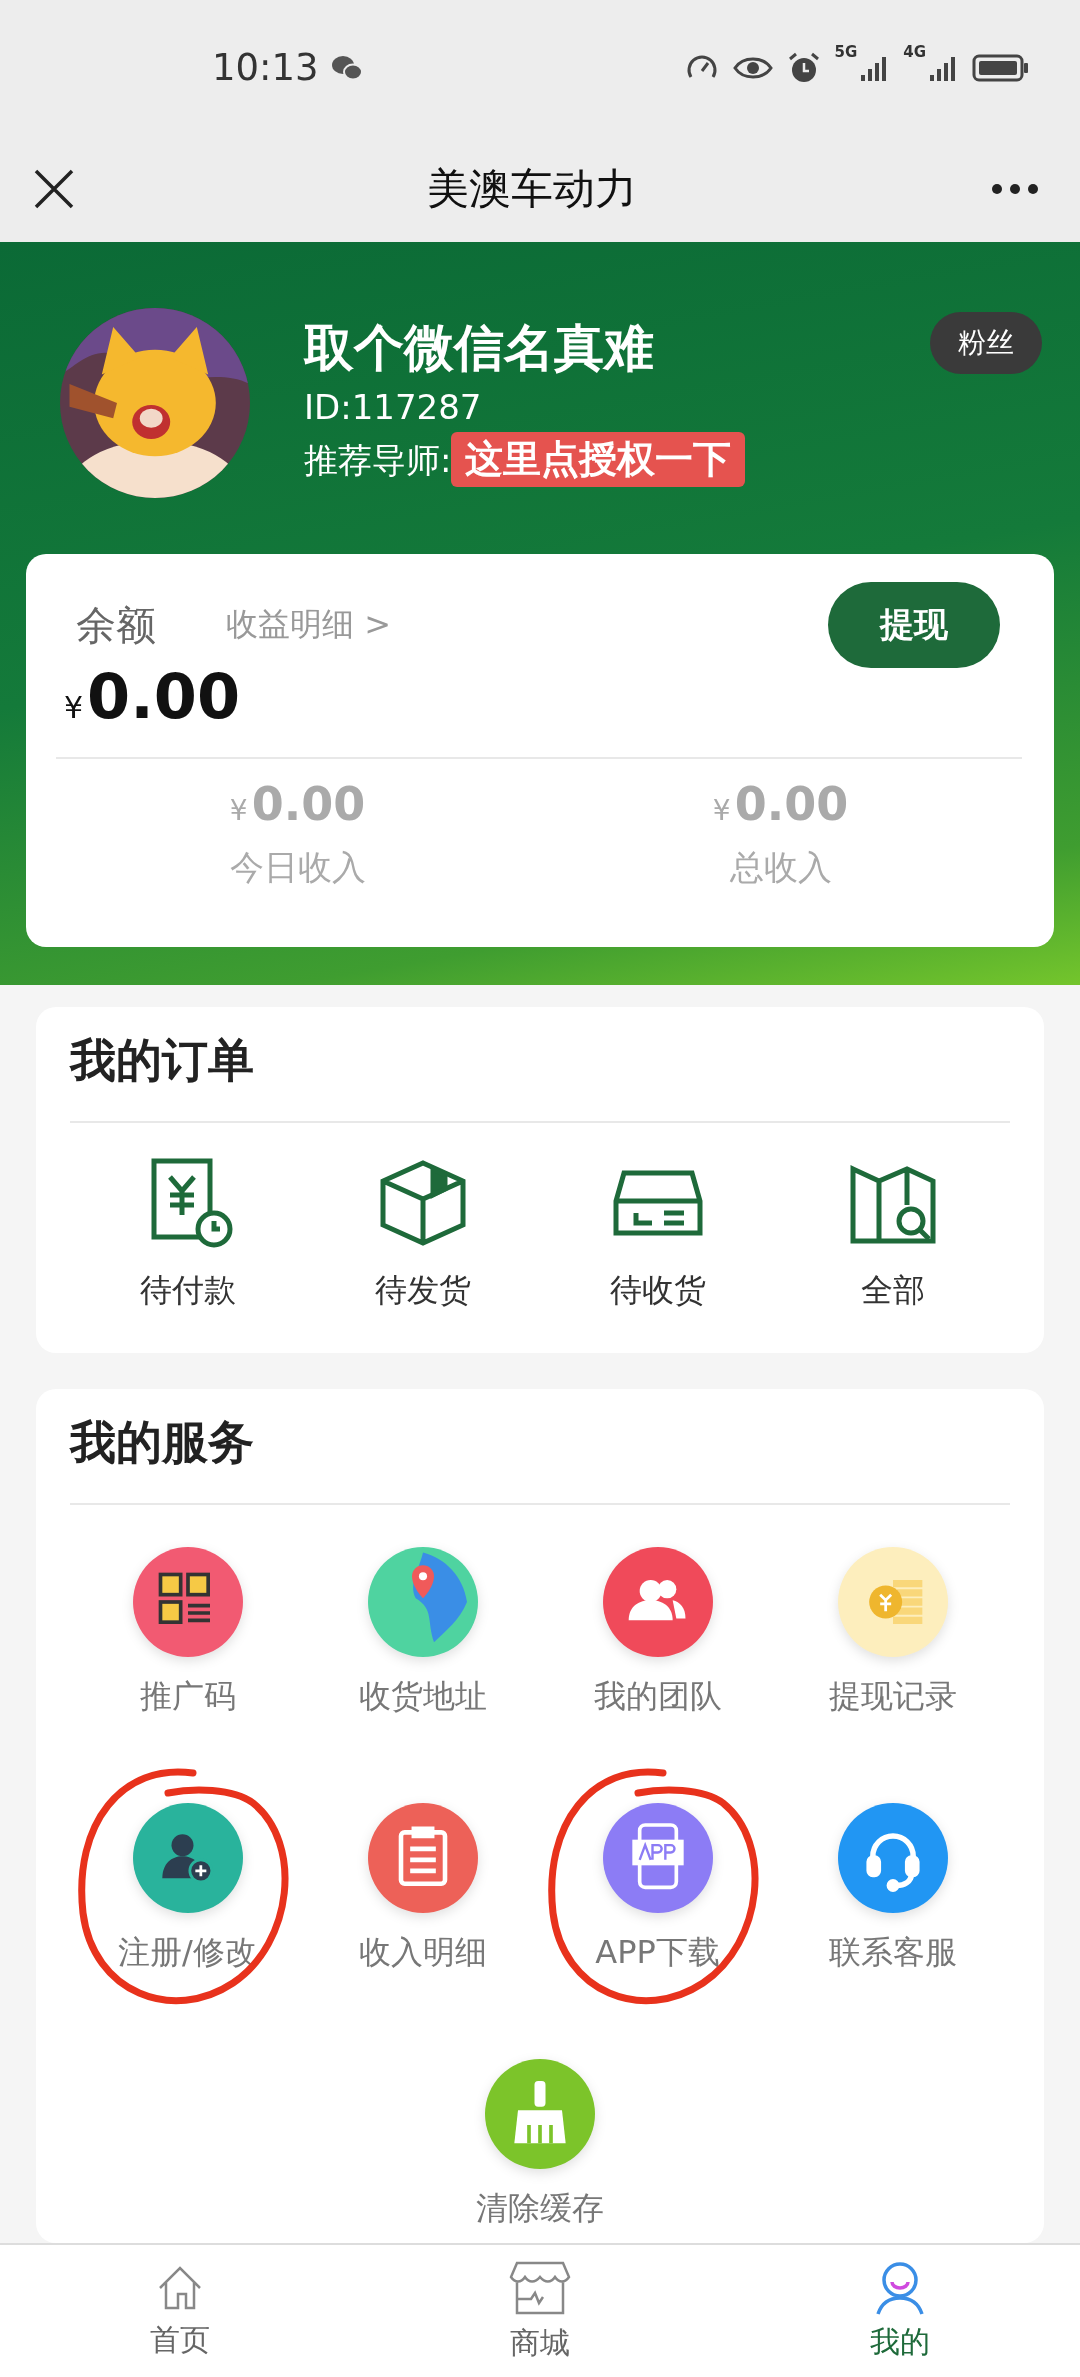 This screenshot has height=2377, width=1080. What do you see at coordinates (540, 2209) in the screenshot?
I see `service-label: 清除缓存` at bounding box center [540, 2209].